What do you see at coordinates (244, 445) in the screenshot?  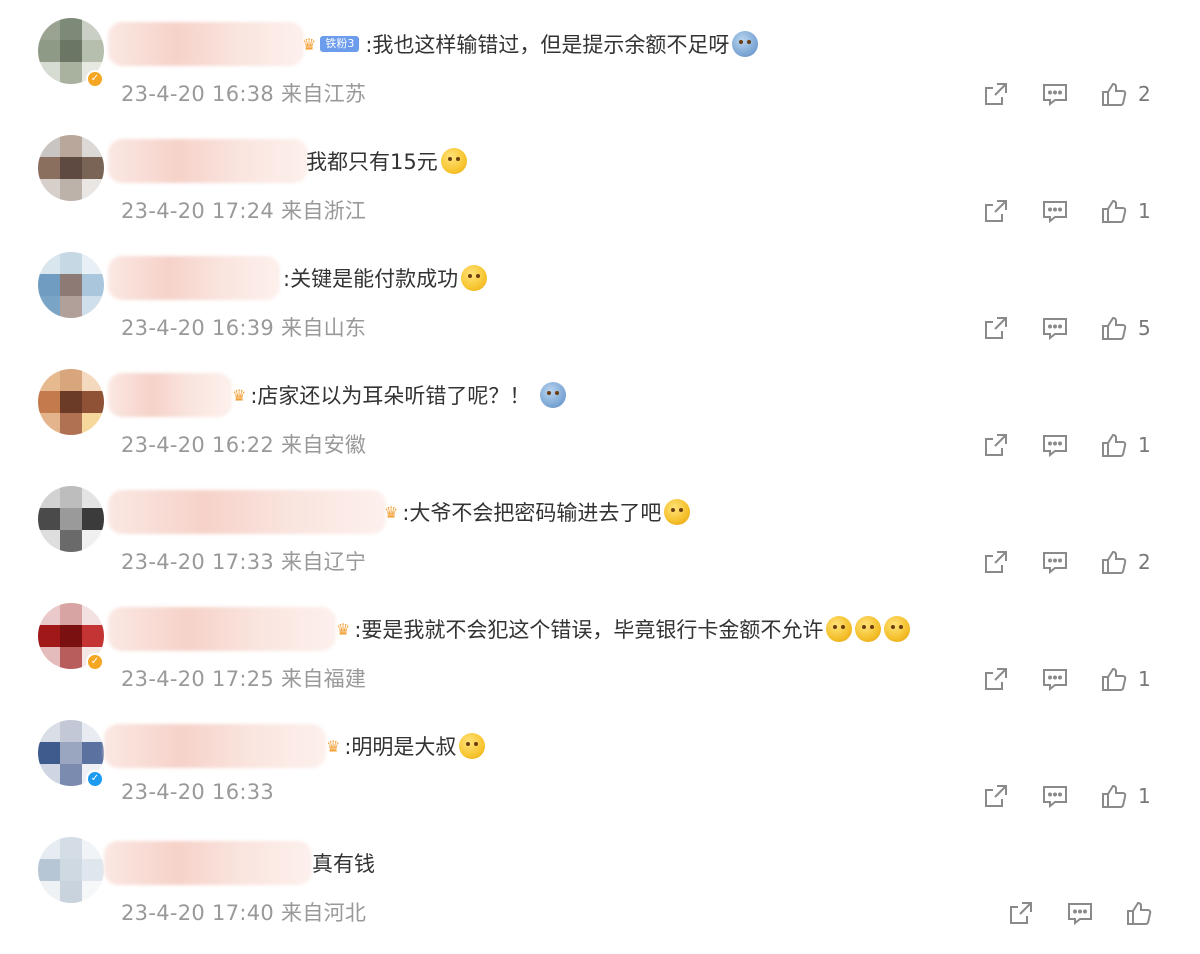 I see `comment-meta: 23-4-20 16:22 来自安徽` at bounding box center [244, 445].